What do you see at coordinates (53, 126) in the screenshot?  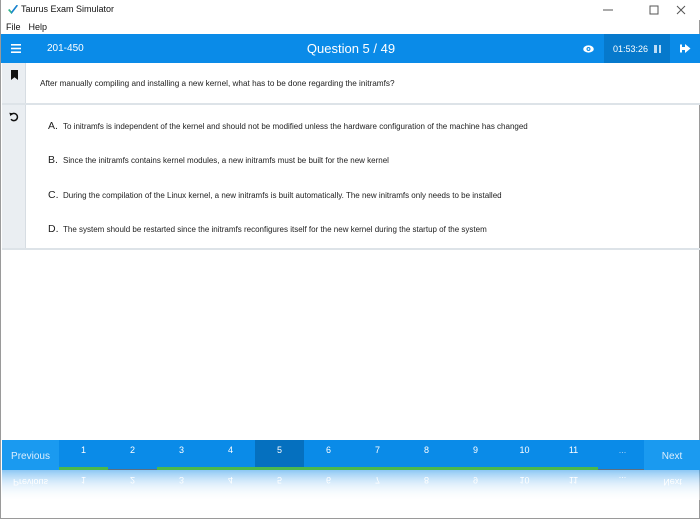 I see `answer-letter: A.` at bounding box center [53, 126].